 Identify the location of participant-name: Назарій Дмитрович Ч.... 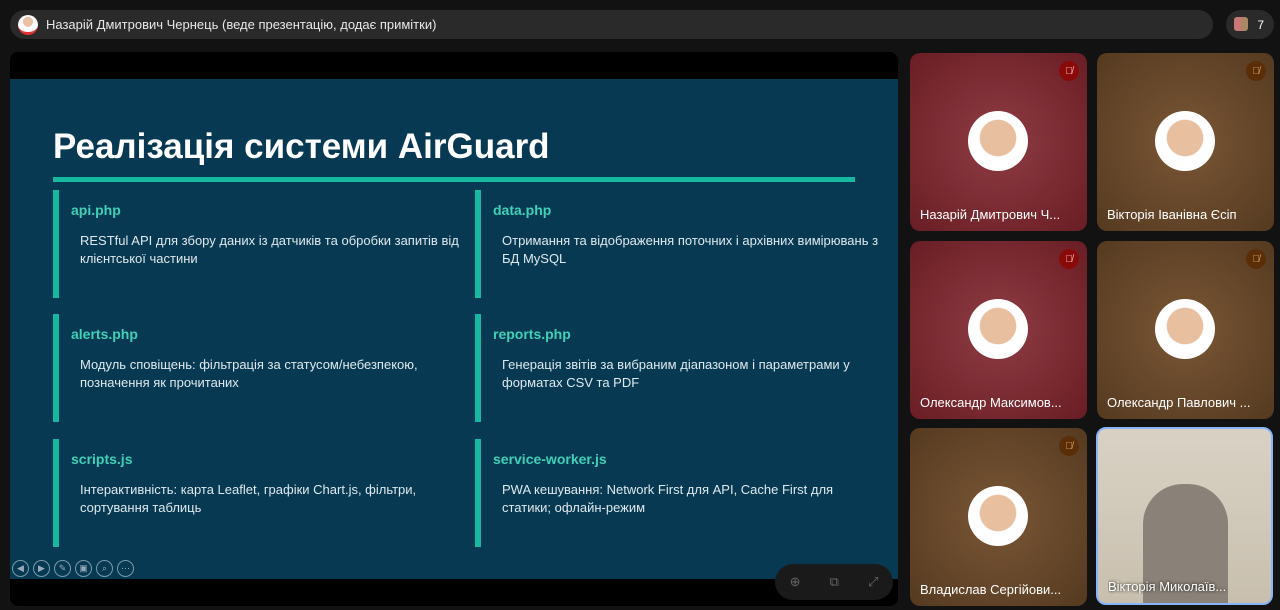
(990, 214).